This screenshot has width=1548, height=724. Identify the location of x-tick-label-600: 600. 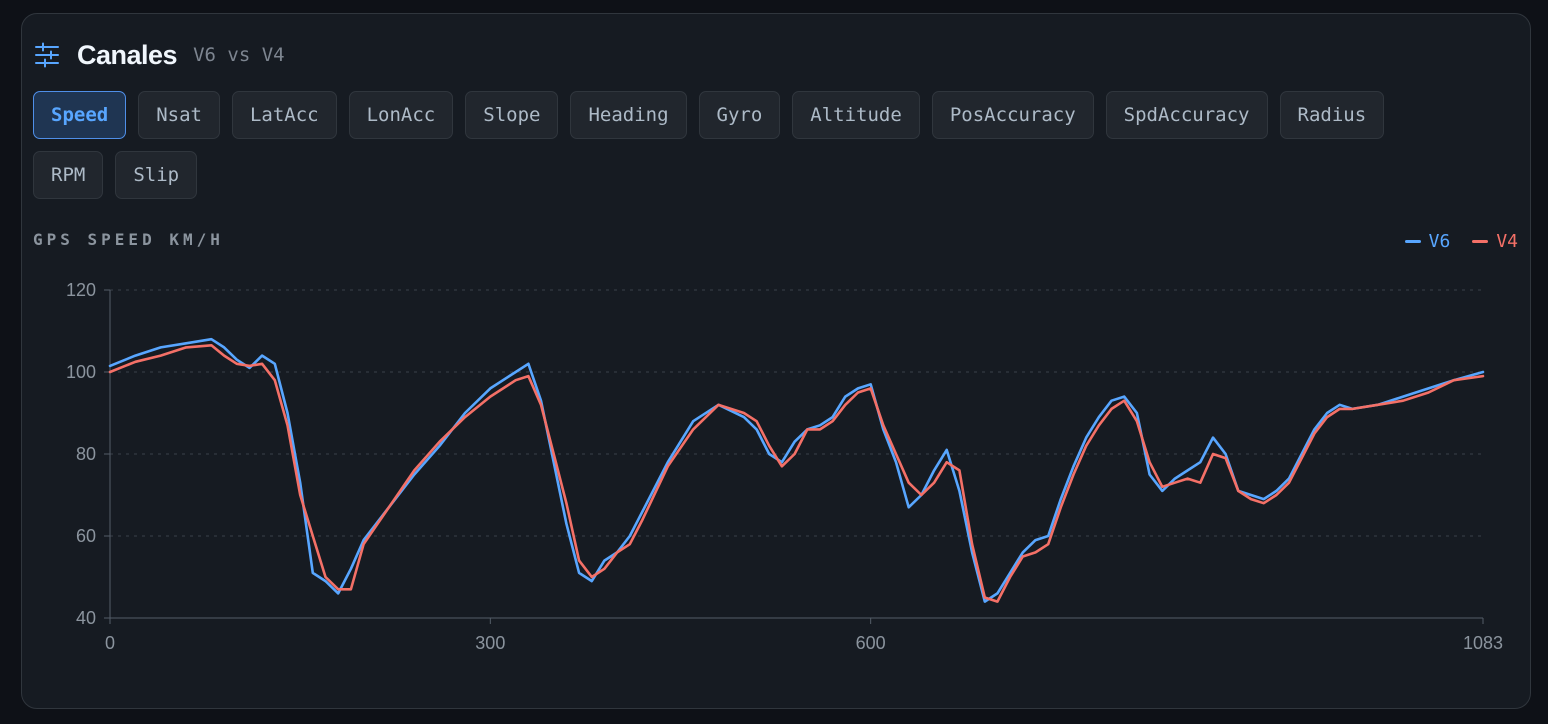
(871, 643).